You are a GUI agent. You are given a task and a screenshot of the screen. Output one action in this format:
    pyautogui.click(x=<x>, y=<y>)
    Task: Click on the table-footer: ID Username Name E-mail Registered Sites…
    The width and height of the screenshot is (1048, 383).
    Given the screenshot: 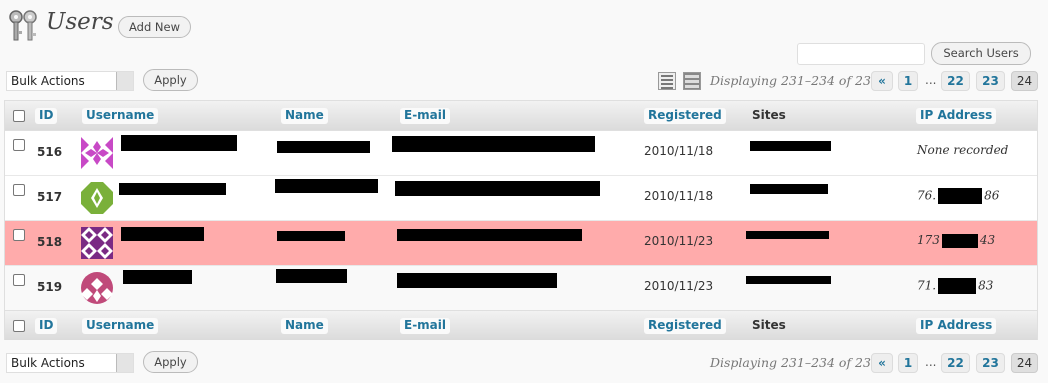 What is the action you would take?
    pyautogui.click(x=521, y=325)
    